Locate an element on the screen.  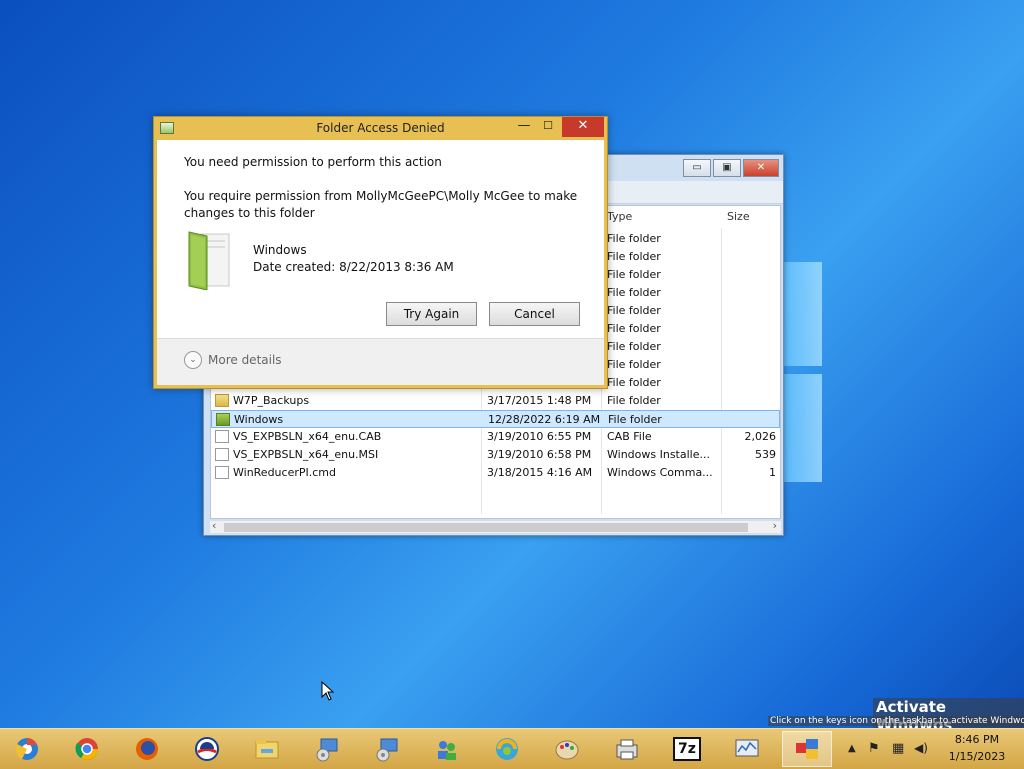
7zip-icon: 7z is located at coordinates (687, 749).